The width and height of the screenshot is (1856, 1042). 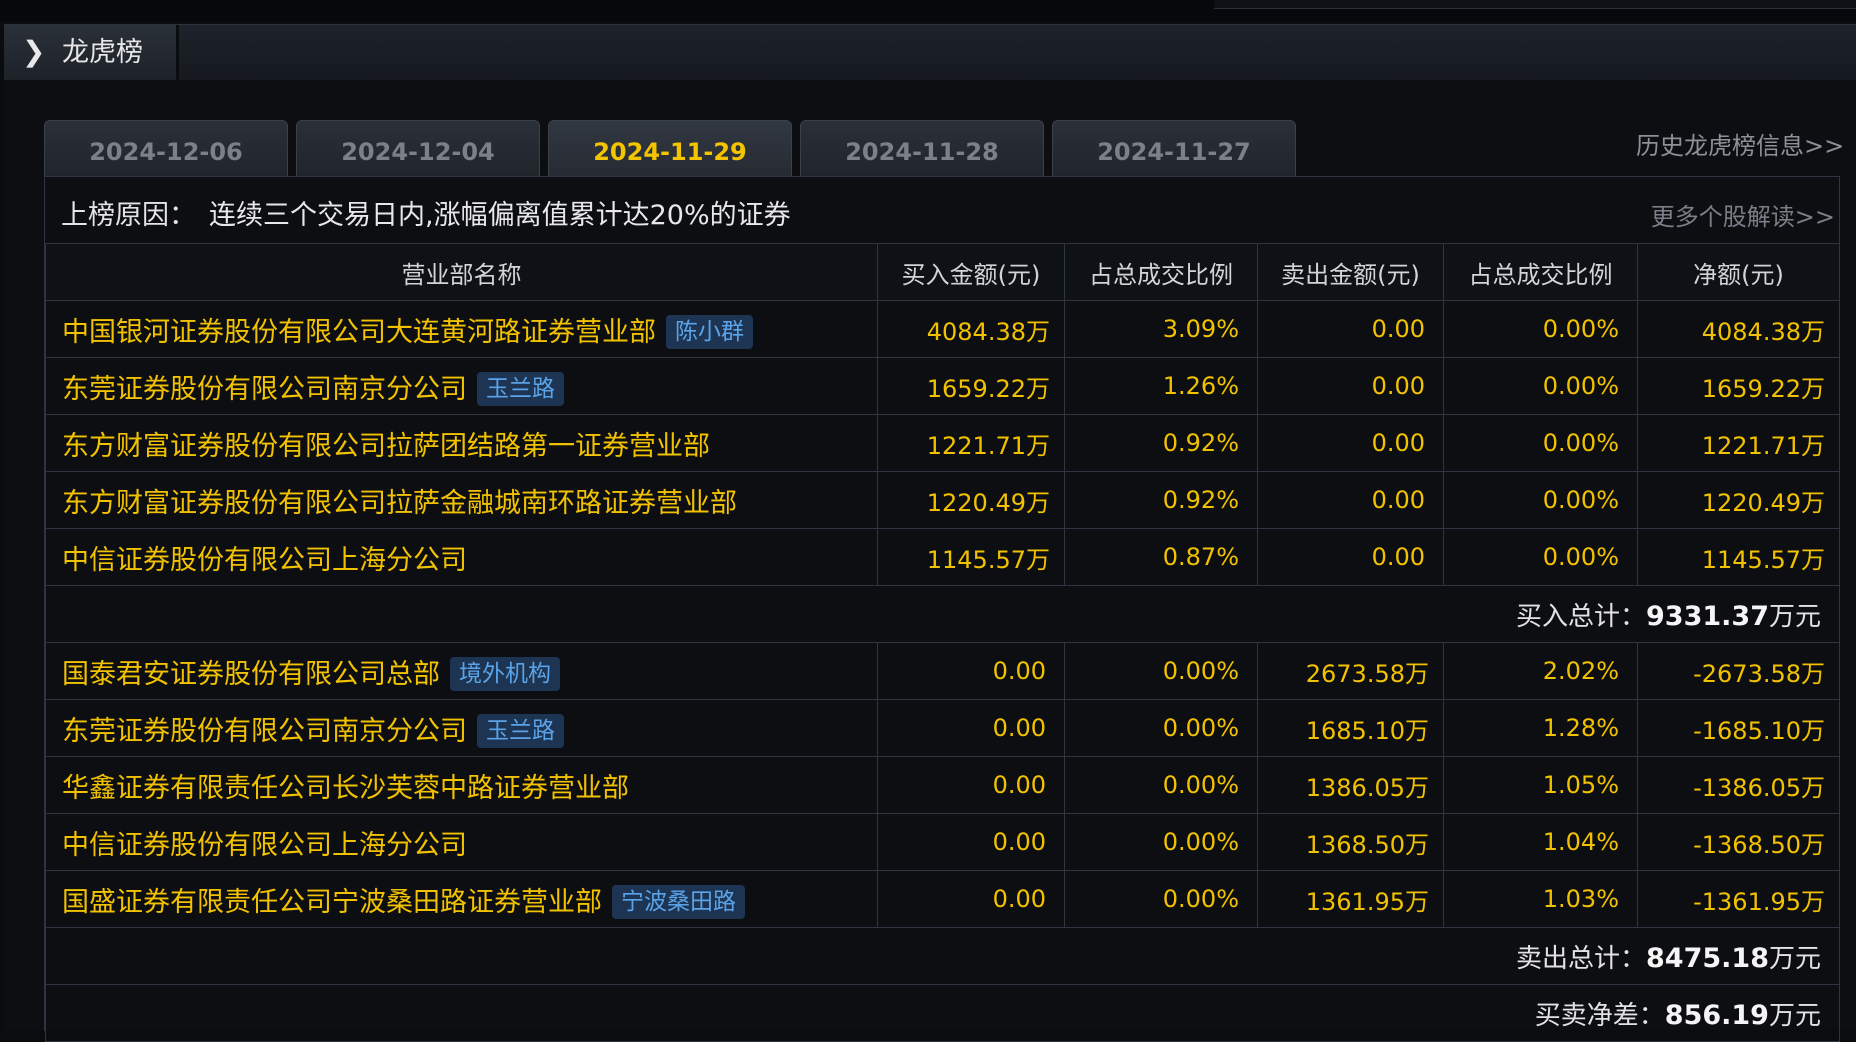 I want to click on col-header-buy-amount: 买入金额(元), so click(x=971, y=272).